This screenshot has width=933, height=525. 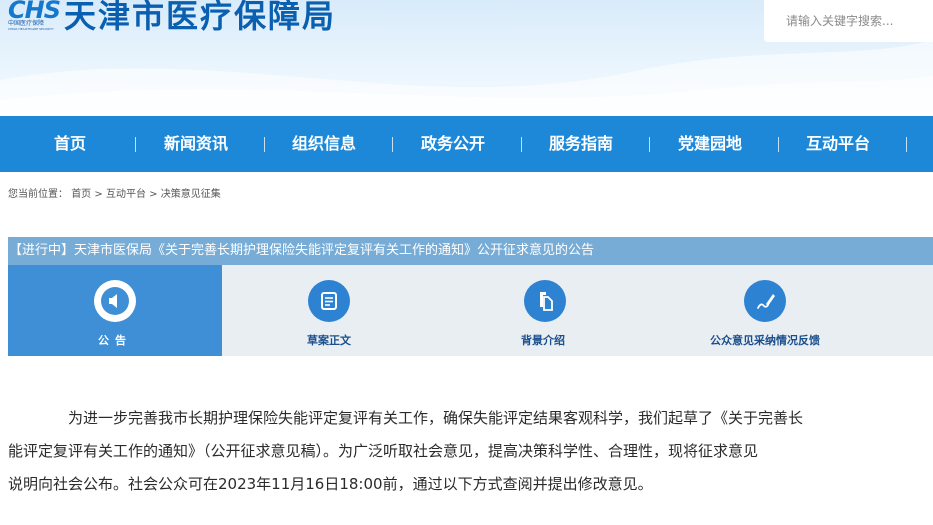 I want to click on nav-item-home: 首页, so click(x=70, y=144).